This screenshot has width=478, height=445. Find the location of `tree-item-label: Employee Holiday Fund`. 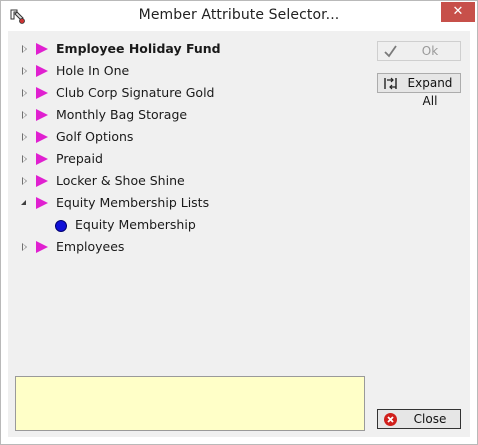

tree-item-label: Employee Holiday Fund is located at coordinates (138, 48).